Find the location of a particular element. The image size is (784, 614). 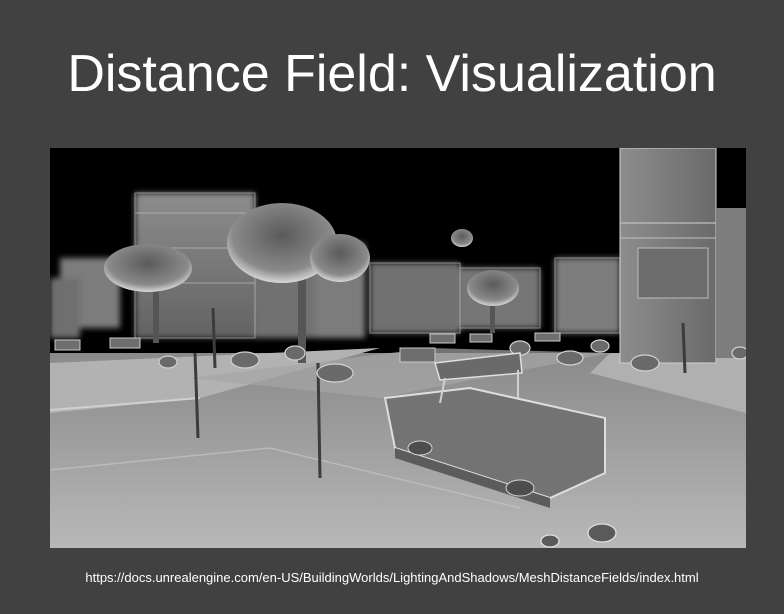

slide-title: Distance Field: Visualization is located at coordinates (392, 74).